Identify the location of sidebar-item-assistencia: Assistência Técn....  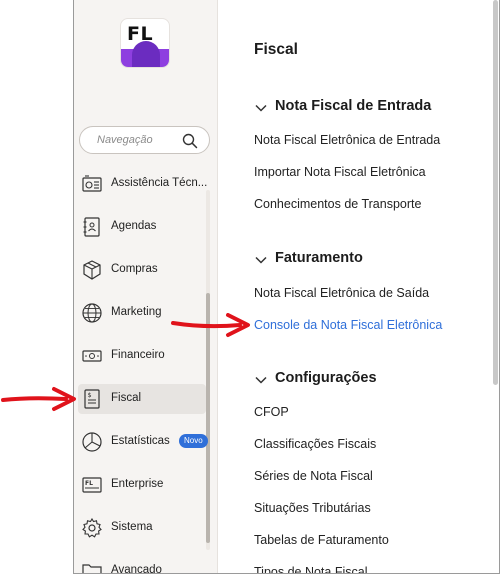
(143, 184).